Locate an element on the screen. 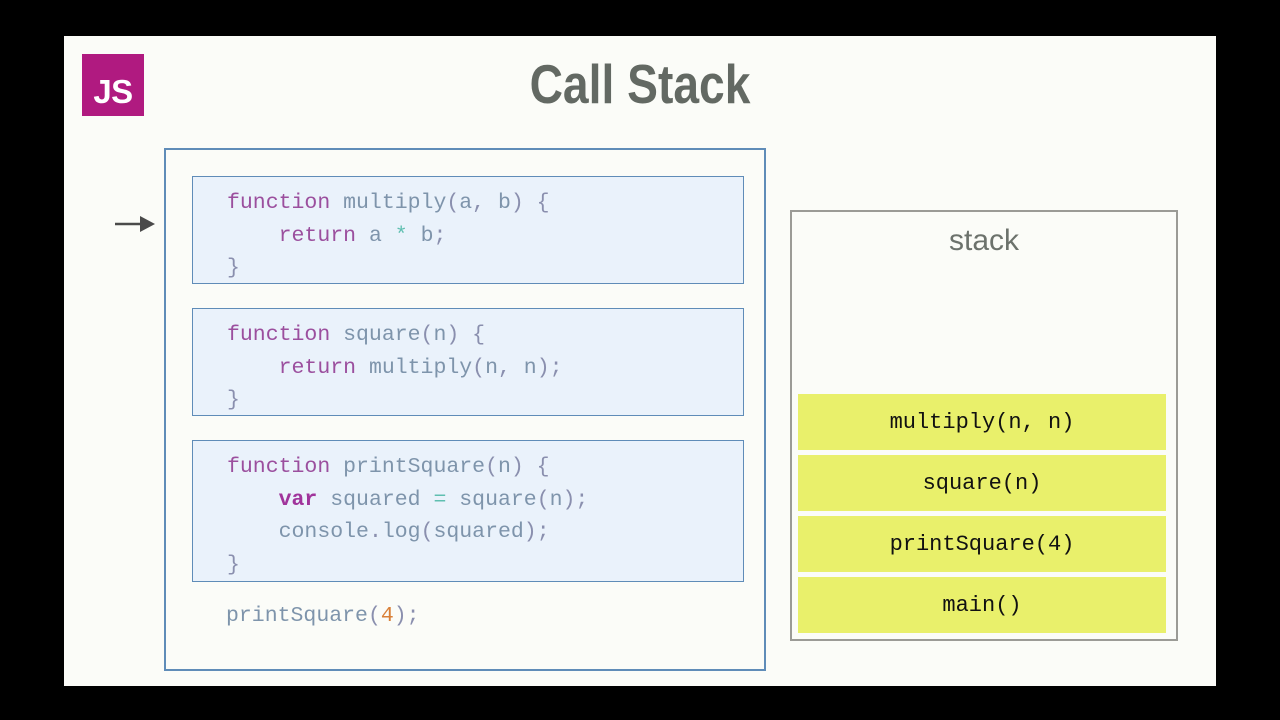  code-line-2-1: var squared = square(n); is located at coordinates (468, 500).